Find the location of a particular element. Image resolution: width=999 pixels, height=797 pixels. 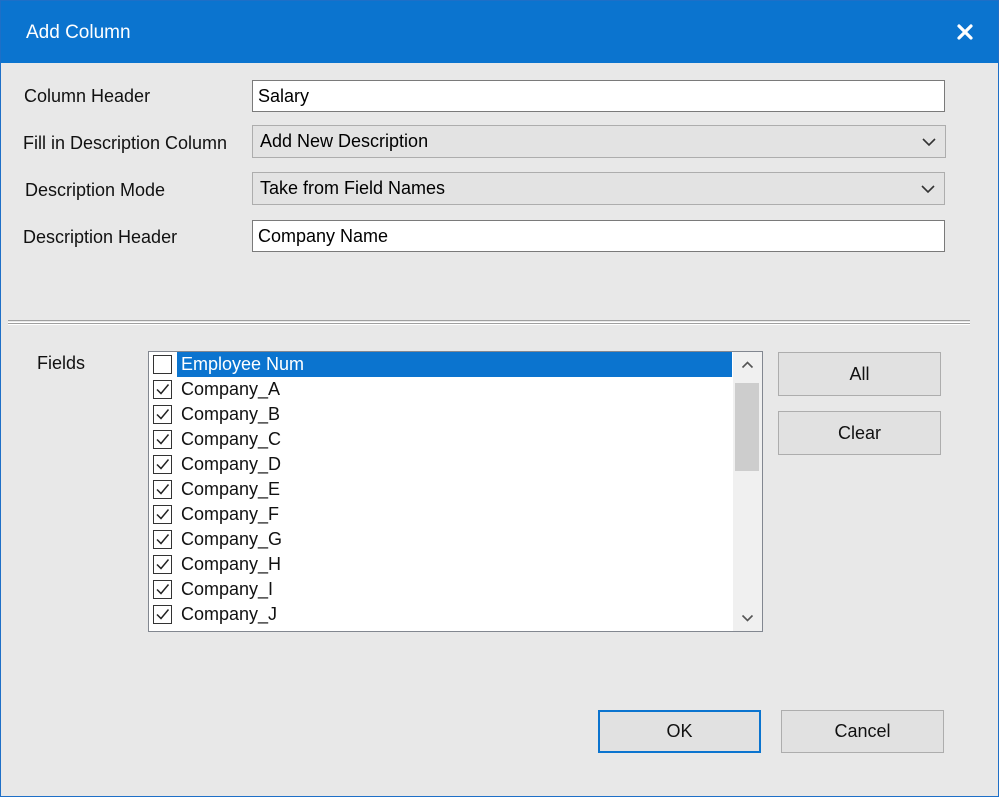

field-label: Company_E is located at coordinates (231, 489).